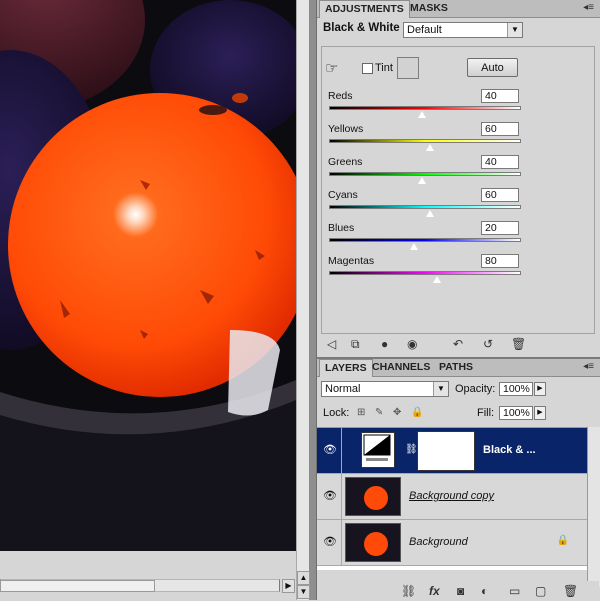 This screenshot has height=601, width=600. Describe the element at coordinates (425, 273) in the screenshot. I see `slider-track-magentas` at that location.